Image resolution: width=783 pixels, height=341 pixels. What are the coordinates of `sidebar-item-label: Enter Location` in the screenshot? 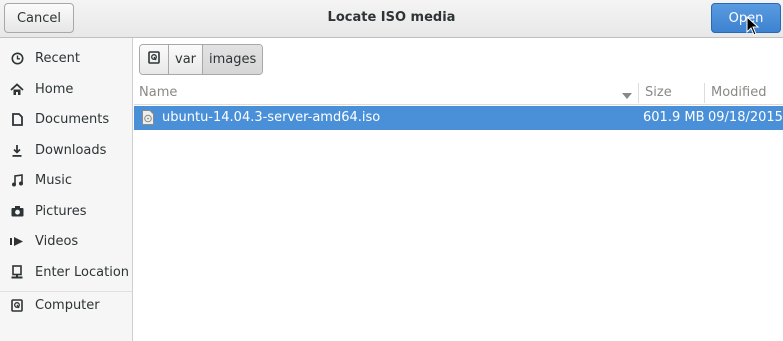 It's located at (82, 272).